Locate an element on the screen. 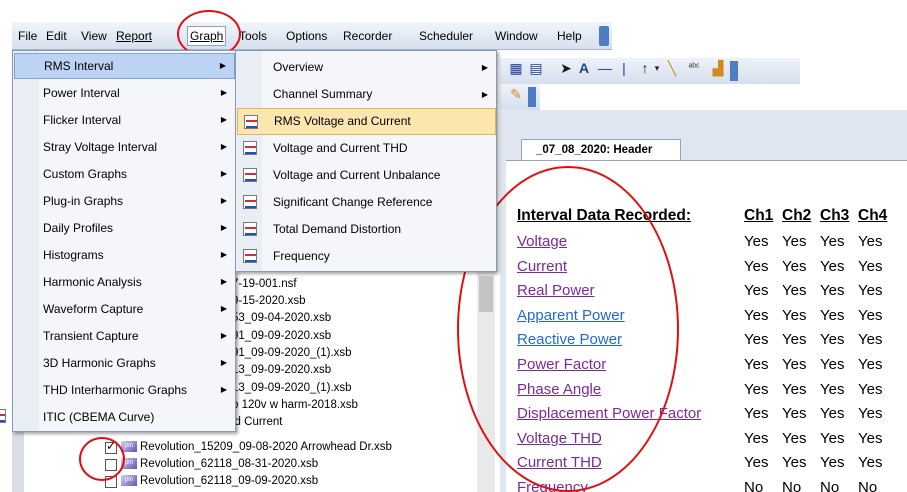 Image resolution: width=907 pixels, height=492 pixels. drawing-toolbar: ▦ ▤ ➤ A — | ↑ ▾ ╲ ᵃᵇᶜ ▟ is located at coordinates (650, 71).